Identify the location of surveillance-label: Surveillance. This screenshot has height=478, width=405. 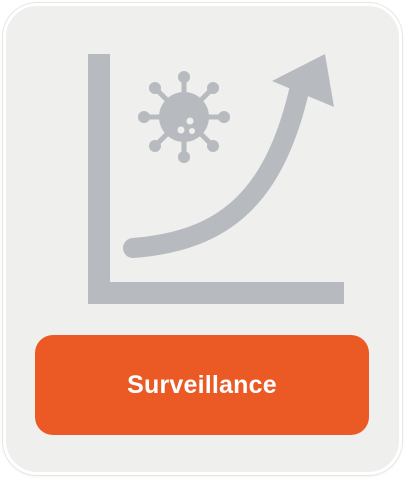
(202, 384).